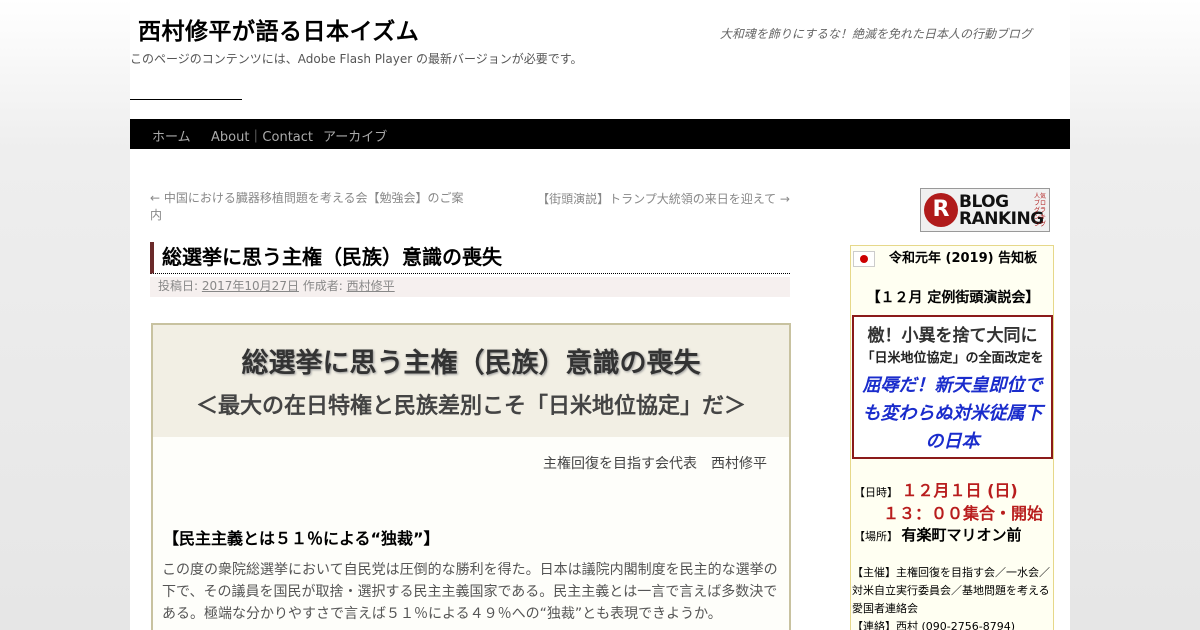  What do you see at coordinates (310, 207) in the screenshot?
I see `previous-post-link: ← 中国における臓器移植問題を考える会【勉強会】のご案内` at bounding box center [310, 207].